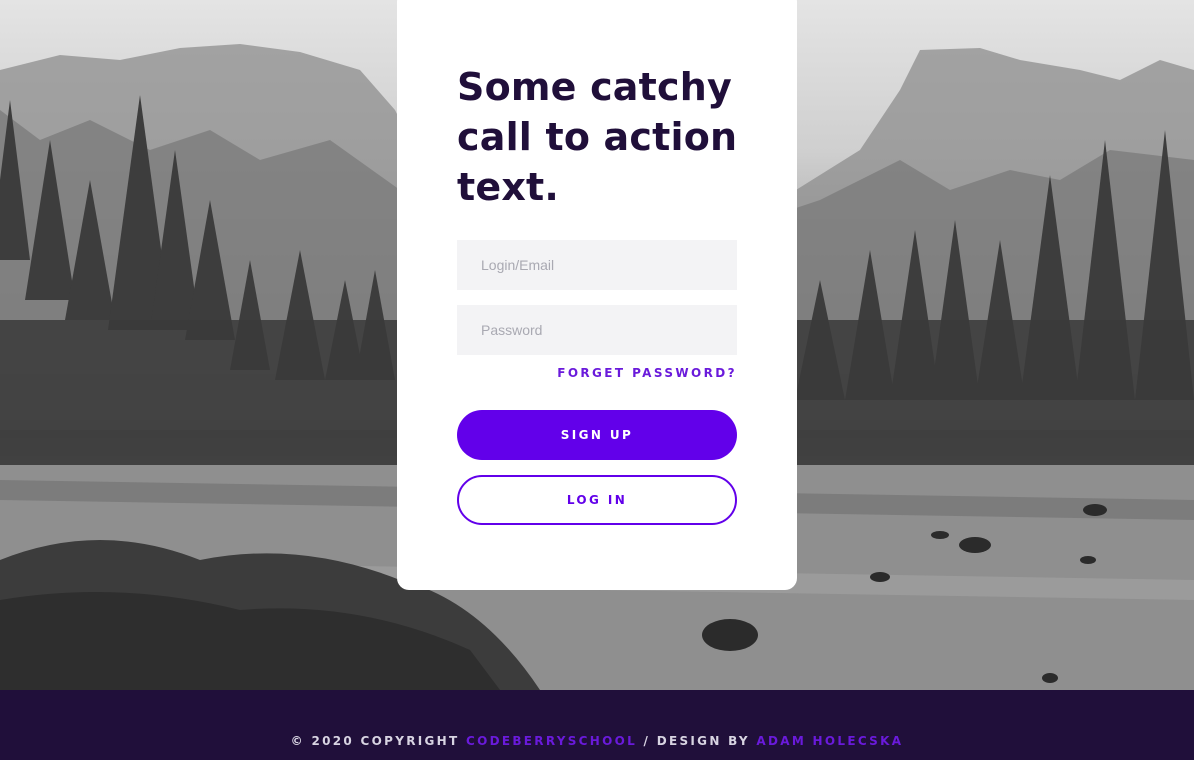 The image size is (1194, 760). Describe the element at coordinates (697, 741) in the screenshot. I see `design-by-text: / DESIGN BY` at that location.